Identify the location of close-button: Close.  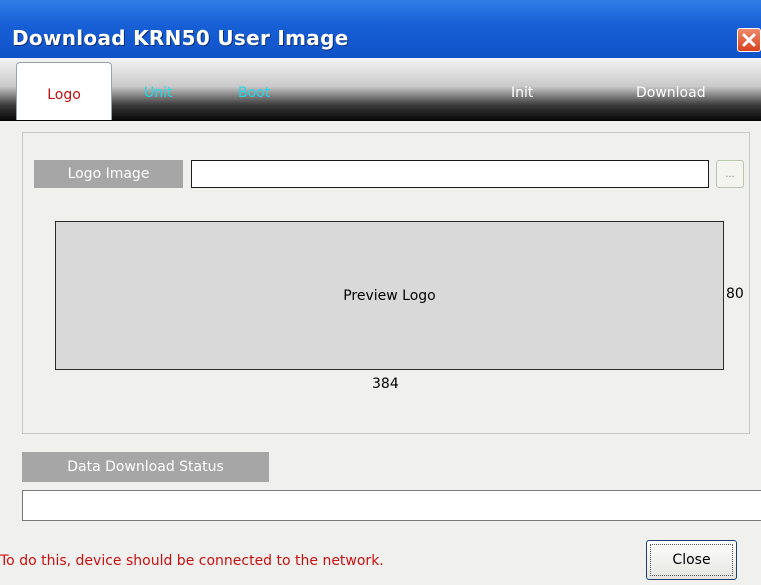
(691, 560).